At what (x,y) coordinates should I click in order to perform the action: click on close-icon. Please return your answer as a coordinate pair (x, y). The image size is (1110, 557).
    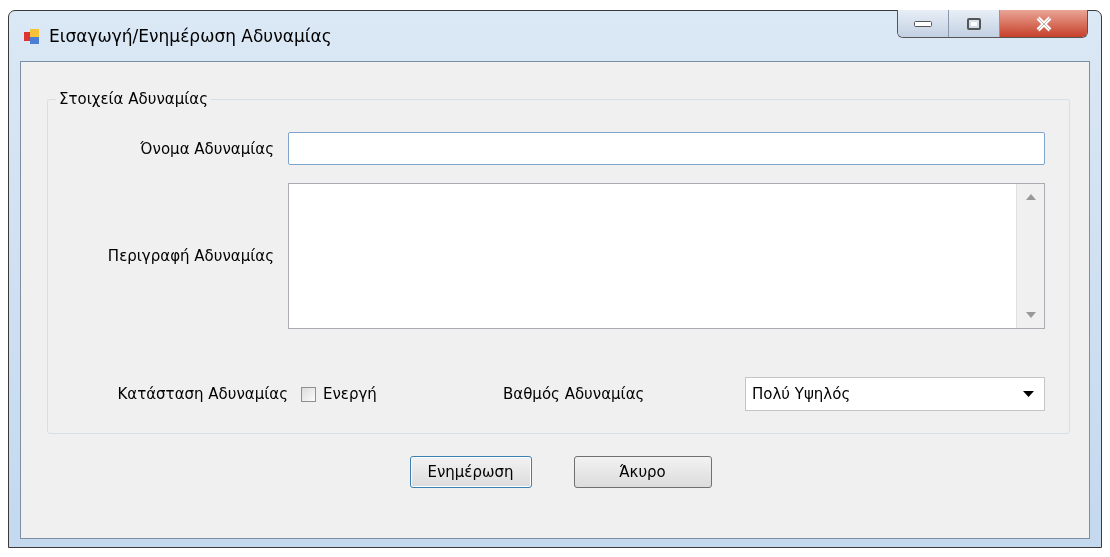
    Looking at the image, I should click on (1043, 23).